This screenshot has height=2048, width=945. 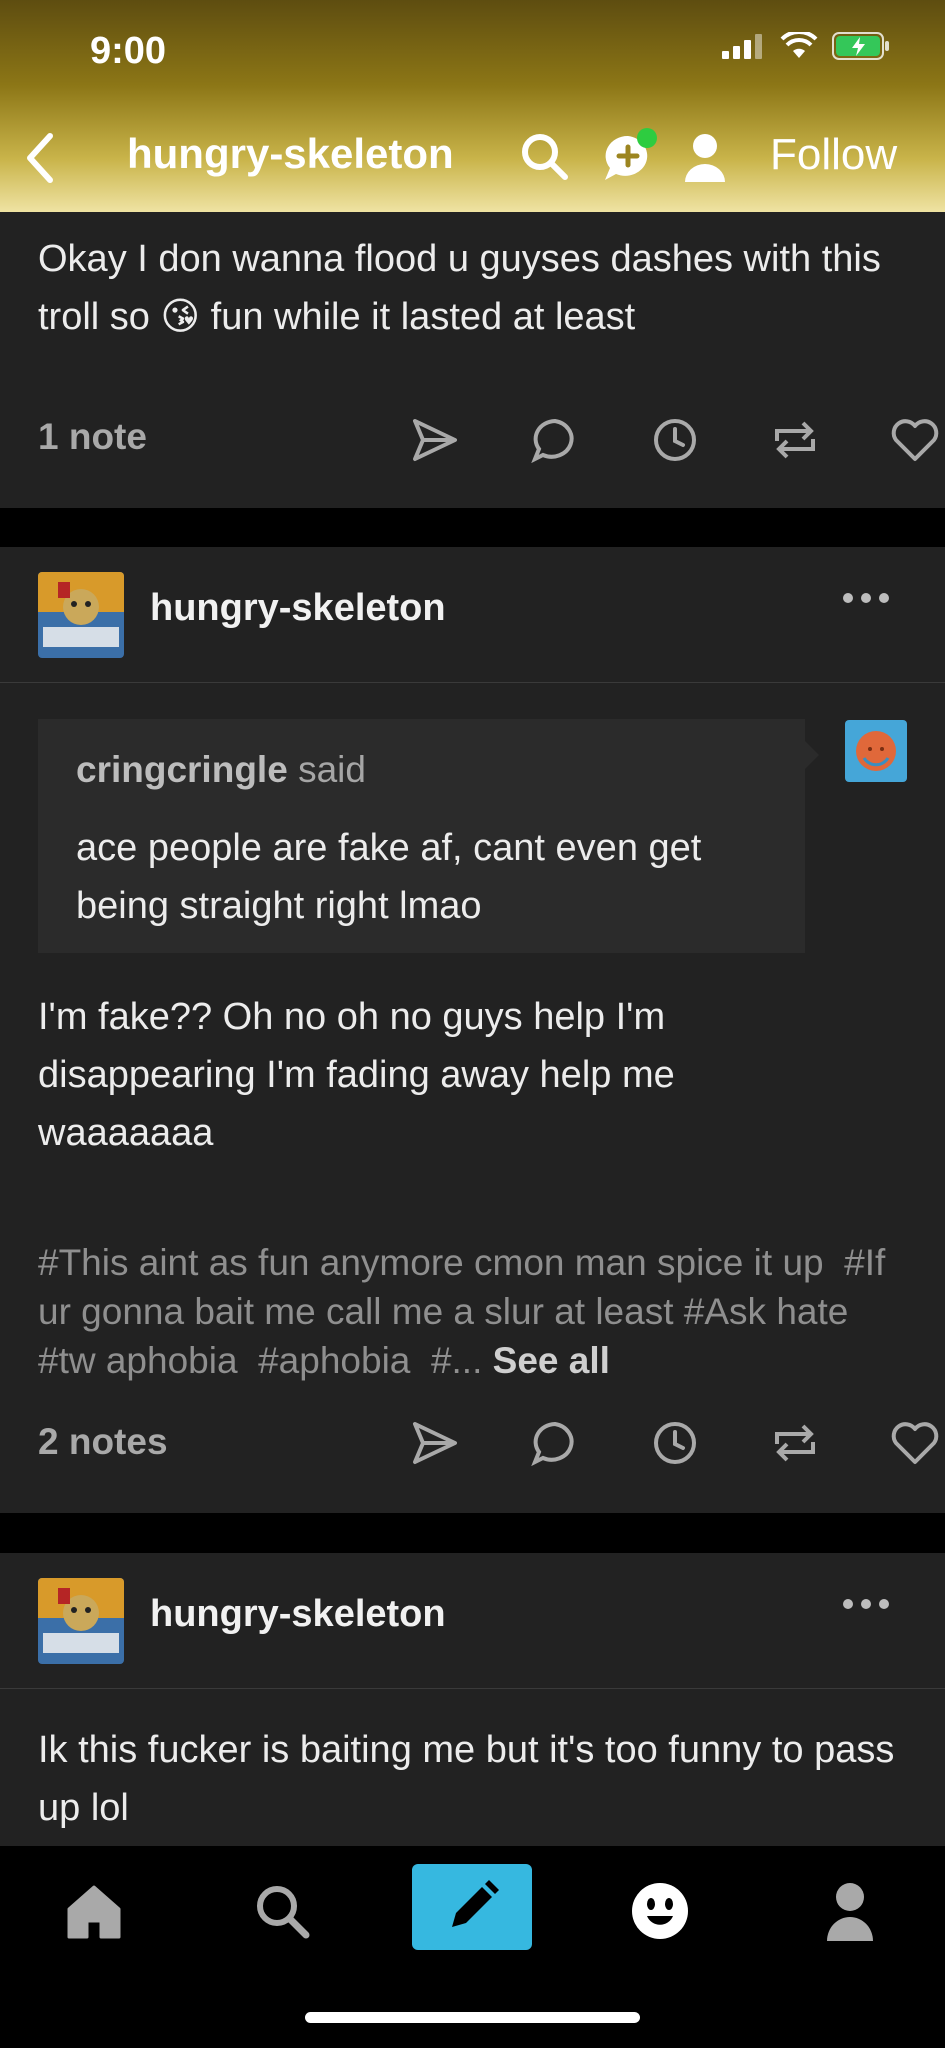 What do you see at coordinates (860, 46) in the screenshot?
I see `battery-icon` at bounding box center [860, 46].